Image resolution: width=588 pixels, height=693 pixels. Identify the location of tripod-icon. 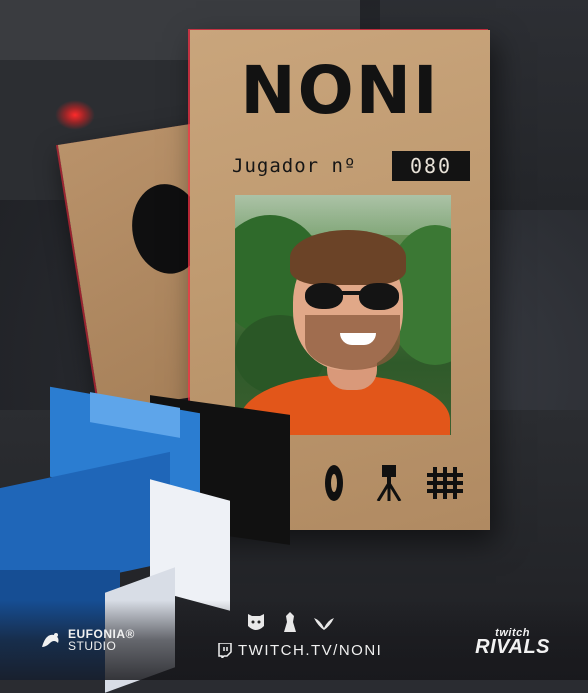
(389, 483).